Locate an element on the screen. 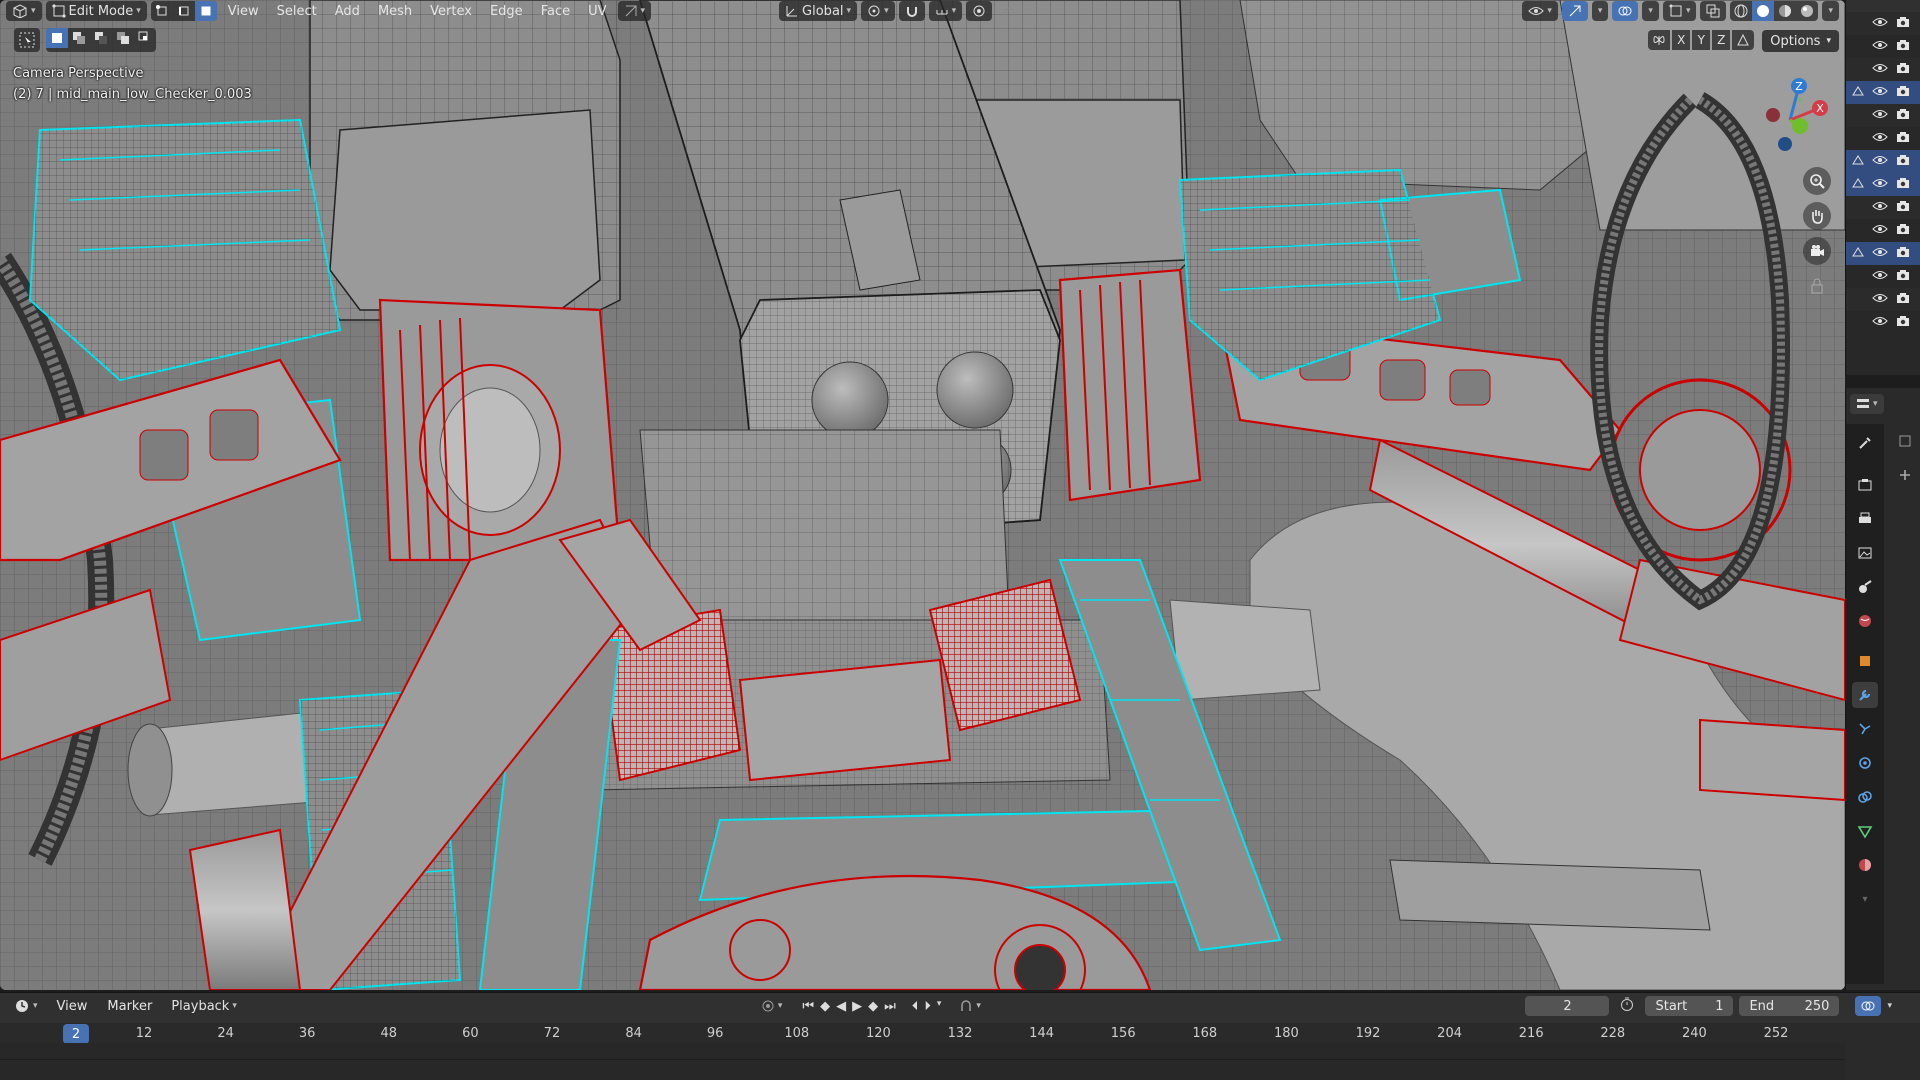 The width and height of the screenshot is (1920, 1080). transform-orientation-dropdown: Global ▾ is located at coordinates (818, 11).